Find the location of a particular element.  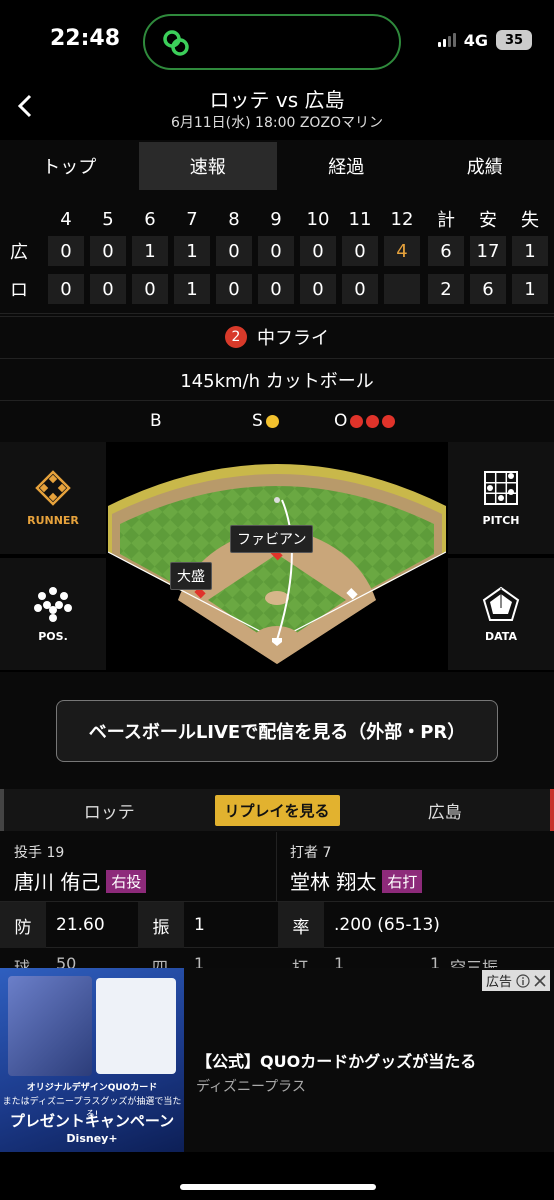

tab-live: 速報 is located at coordinates (207, 166).